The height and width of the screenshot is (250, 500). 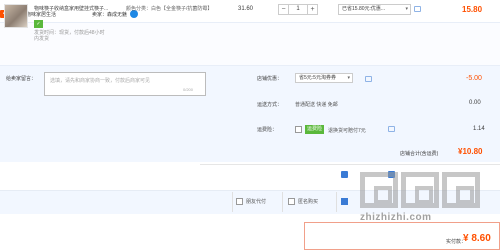 I want to click on friend-pay-label: 朋友代付, so click(x=256, y=202).